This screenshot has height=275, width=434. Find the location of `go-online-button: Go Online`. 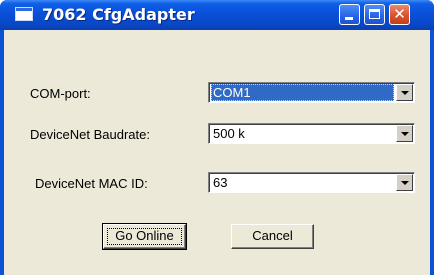

go-online-button: Go Online is located at coordinates (144, 236).